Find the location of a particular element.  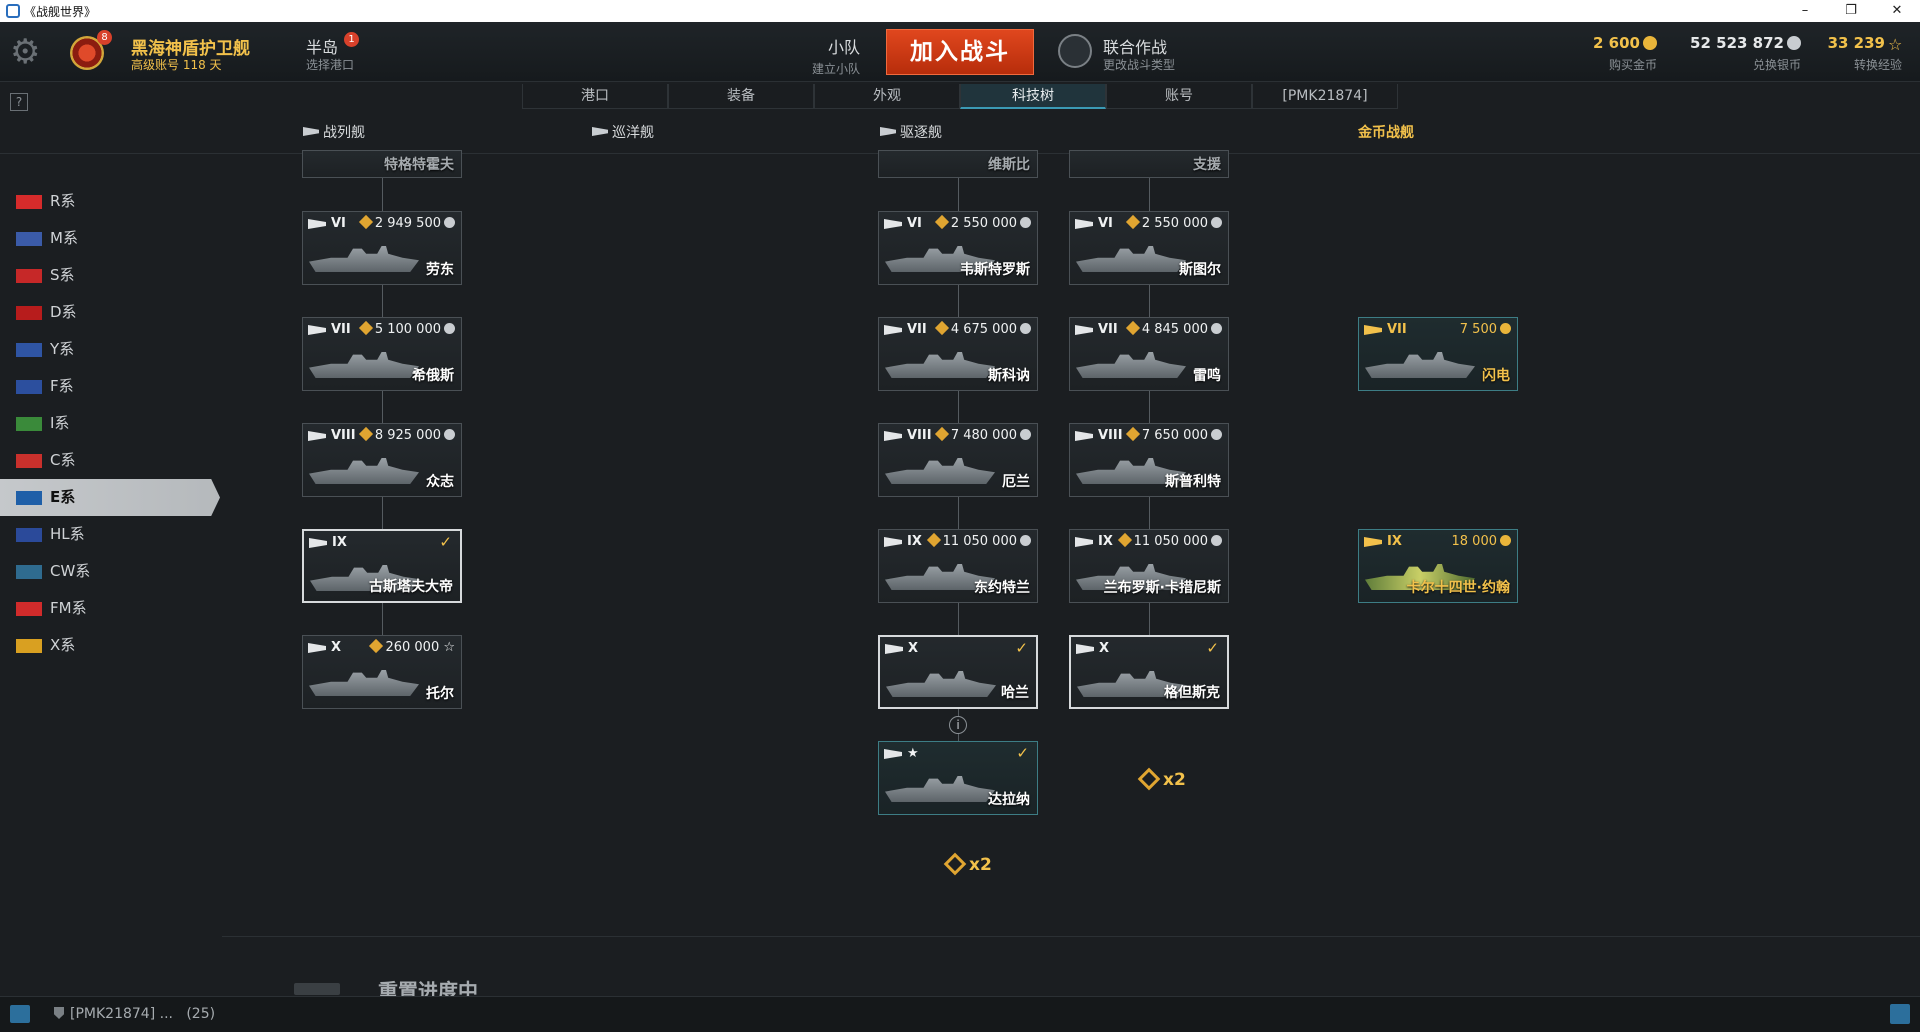

ship-name: 希俄斯 is located at coordinates (433, 376).